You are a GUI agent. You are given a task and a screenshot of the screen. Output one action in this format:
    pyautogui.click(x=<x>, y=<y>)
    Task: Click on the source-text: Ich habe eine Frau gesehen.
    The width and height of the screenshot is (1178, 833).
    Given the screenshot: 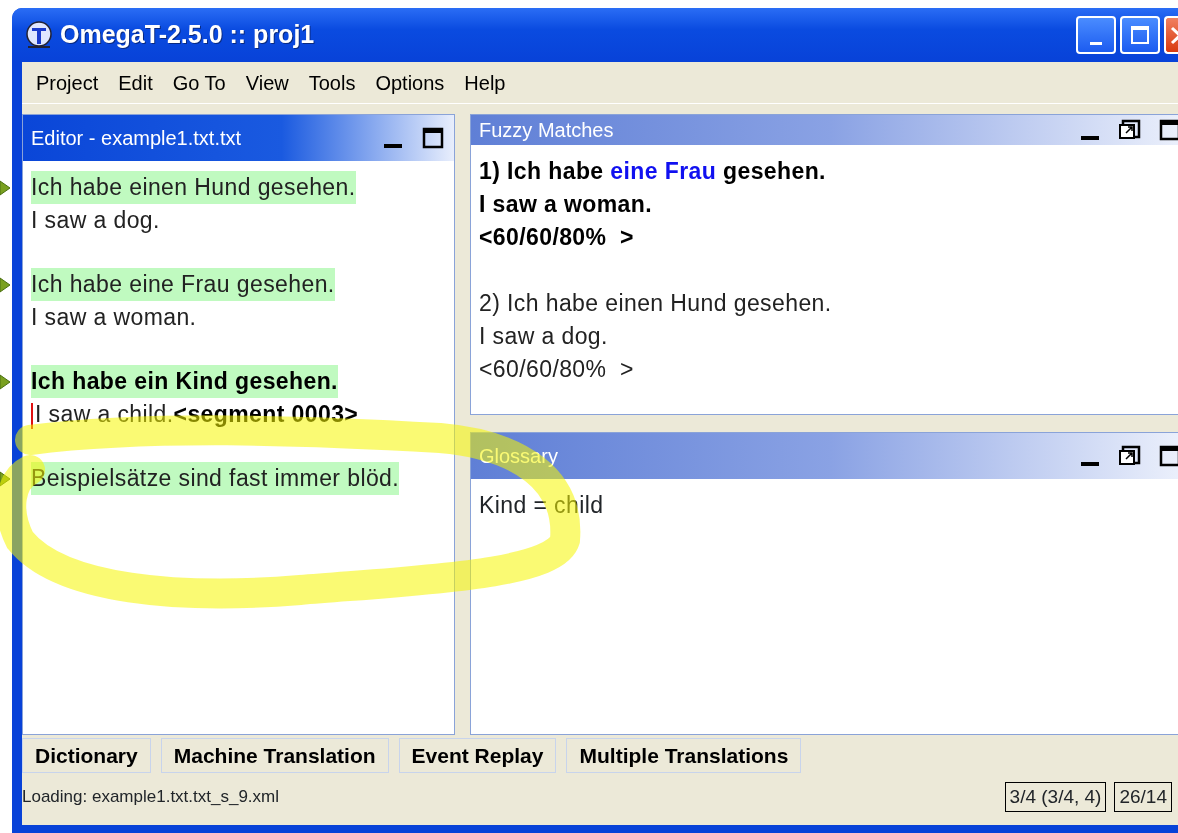 What is the action you would take?
    pyautogui.click(x=183, y=284)
    